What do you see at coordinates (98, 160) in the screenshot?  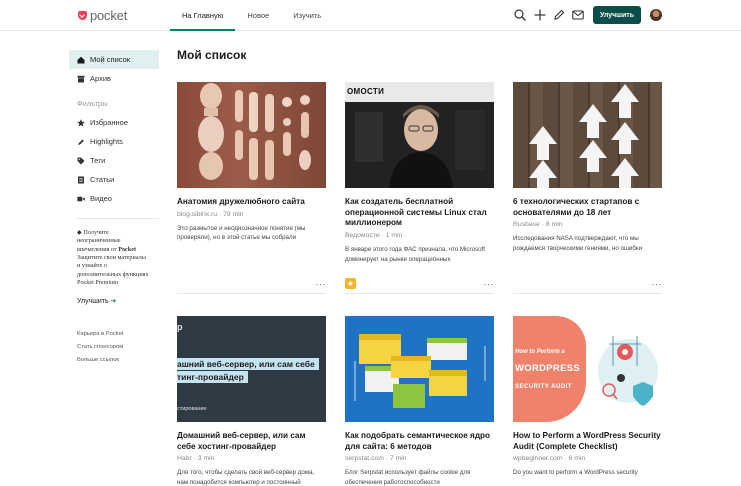 I see `sidebar-item-label: Теги` at bounding box center [98, 160].